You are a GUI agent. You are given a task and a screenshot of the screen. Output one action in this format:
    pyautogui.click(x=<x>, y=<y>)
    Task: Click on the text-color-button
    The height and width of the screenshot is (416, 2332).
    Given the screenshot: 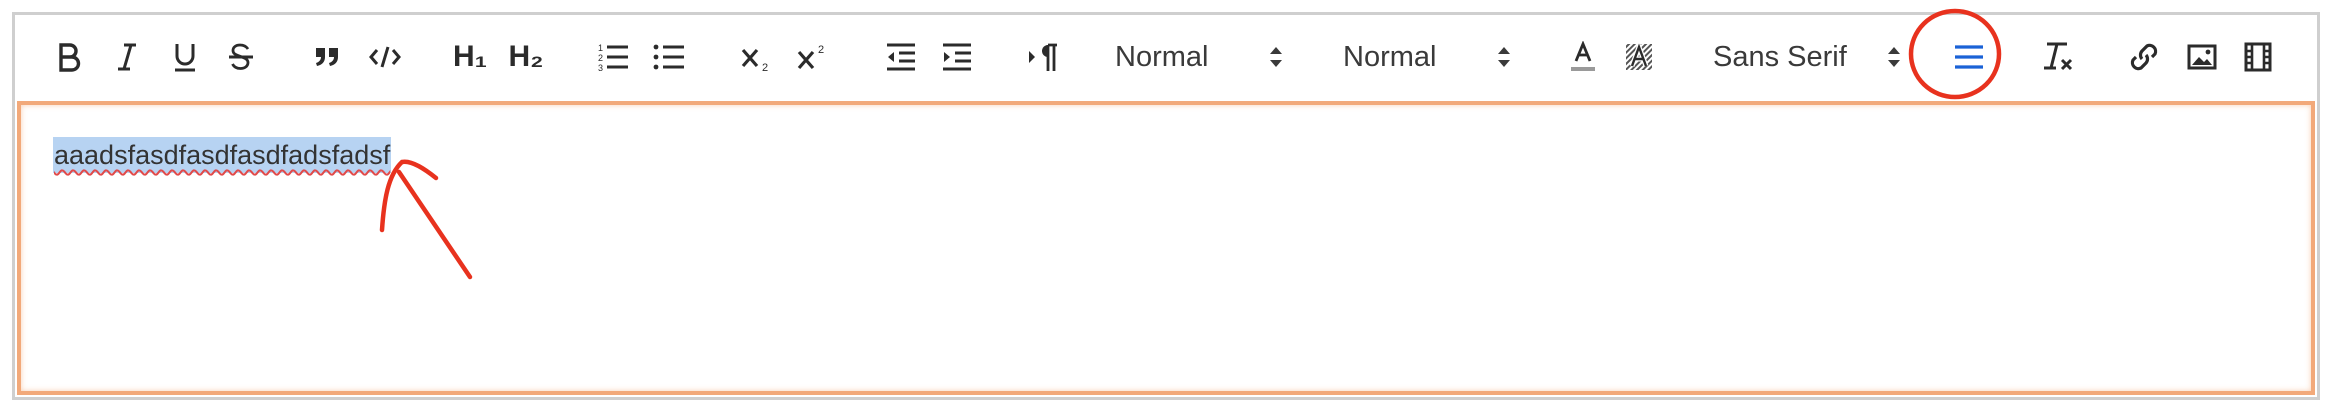 What is the action you would take?
    pyautogui.click(x=1583, y=57)
    